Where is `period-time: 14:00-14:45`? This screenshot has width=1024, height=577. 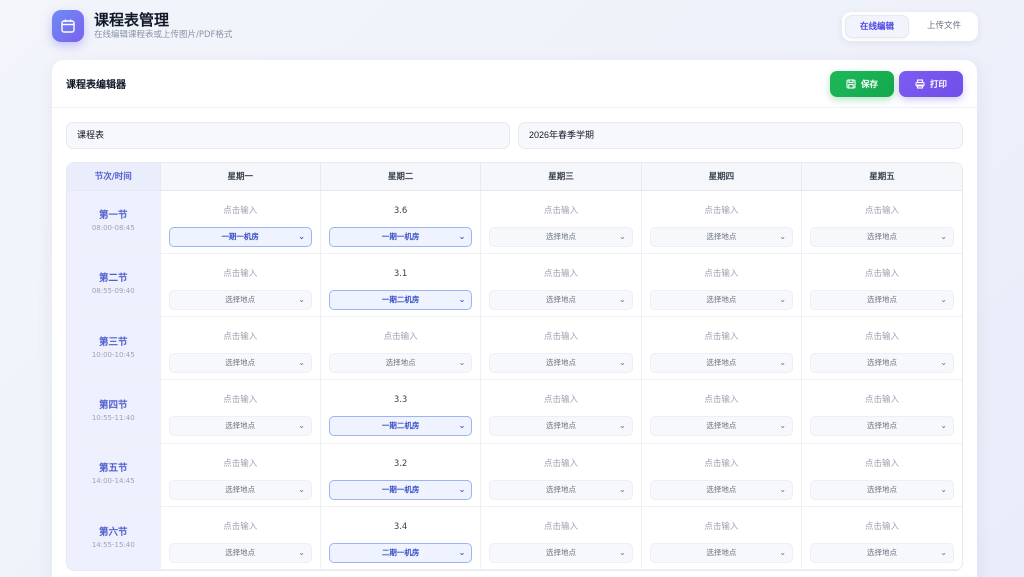 period-time: 14:00-14:45 is located at coordinates (113, 481).